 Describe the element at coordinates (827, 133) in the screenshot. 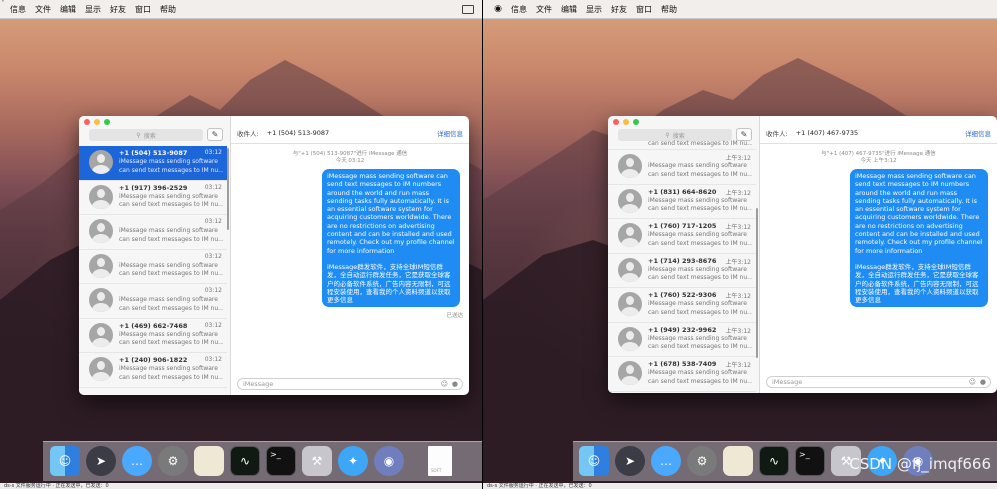

I see `recipient-field: +1 (407) 467-9735` at that location.